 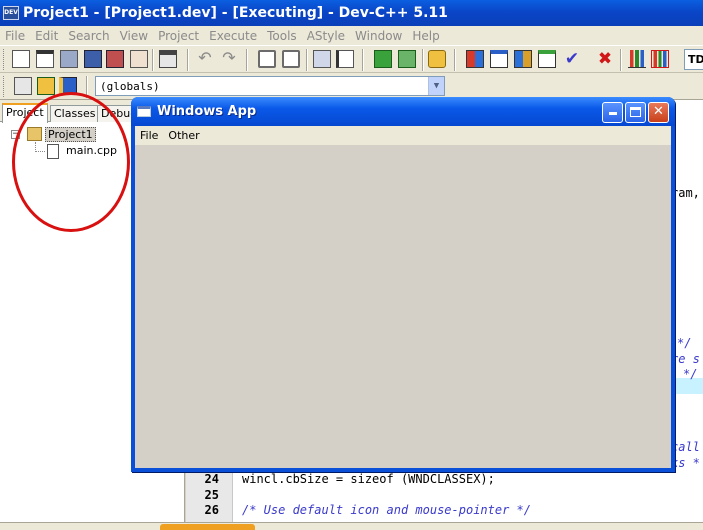 What do you see at coordinates (211, 479) in the screenshot?
I see `line-number: 24` at bounding box center [211, 479].